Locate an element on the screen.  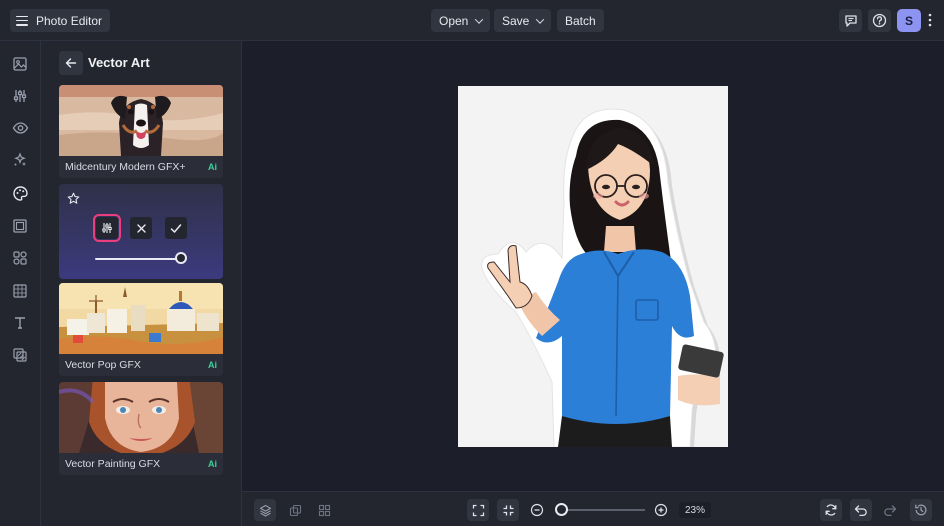
actual-size-button is located at coordinates (508, 510).